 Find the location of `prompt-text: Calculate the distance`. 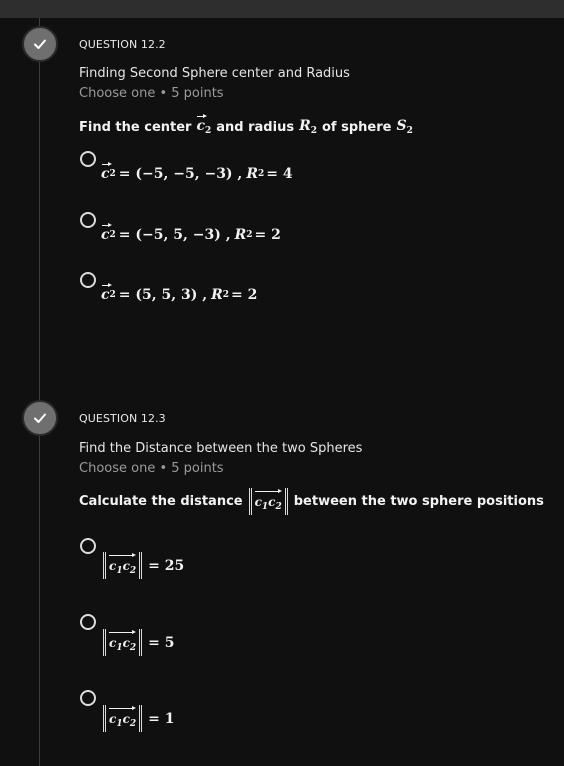

prompt-text: Calculate the distance is located at coordinates (161, 501).